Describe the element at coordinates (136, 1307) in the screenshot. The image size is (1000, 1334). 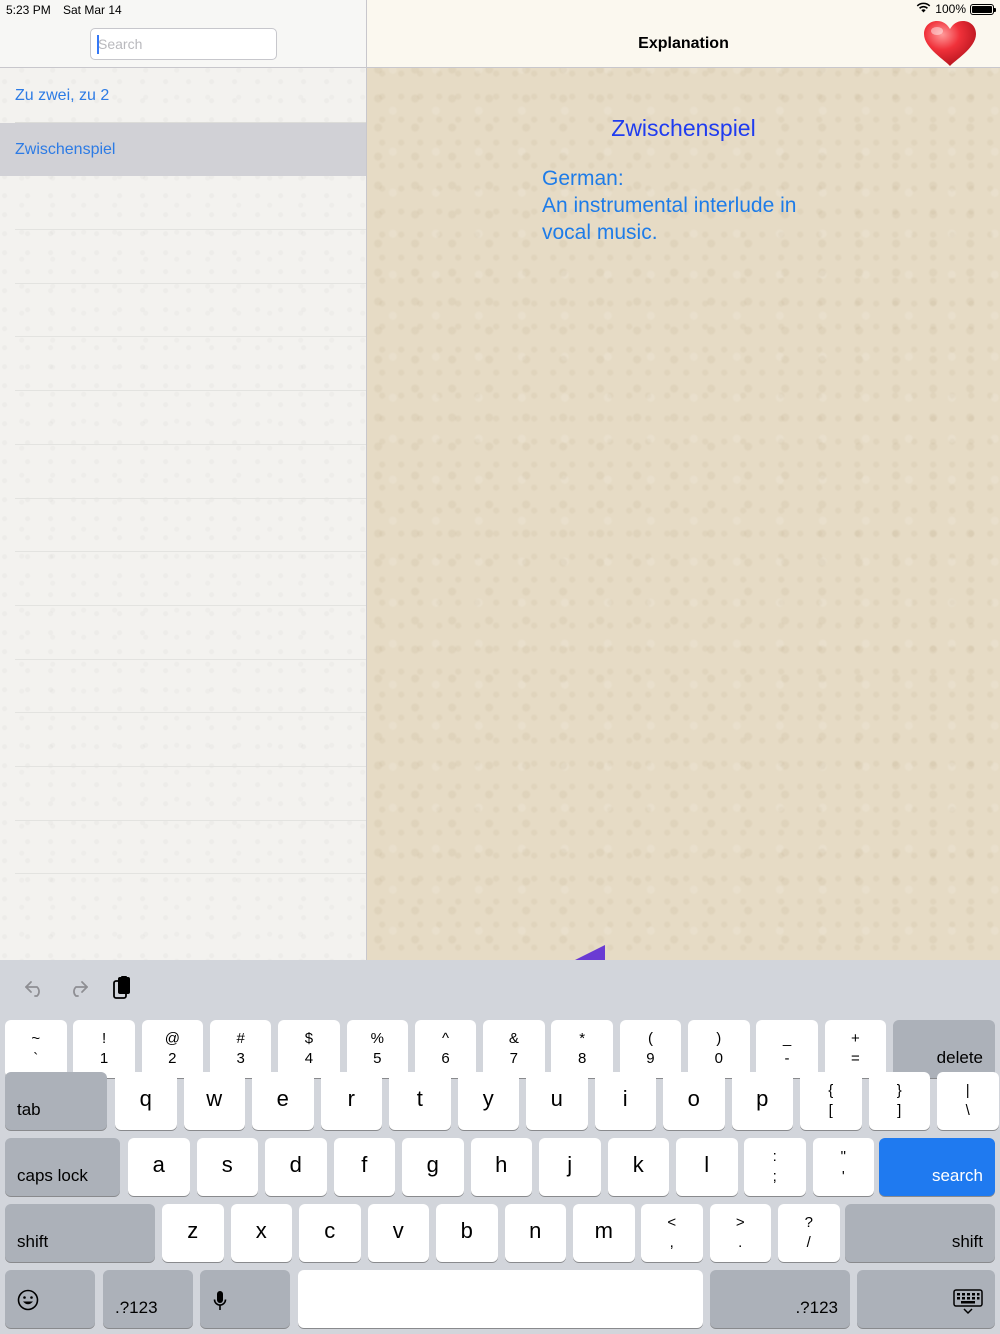
I see `numbers-key-label: .?123` at that location.